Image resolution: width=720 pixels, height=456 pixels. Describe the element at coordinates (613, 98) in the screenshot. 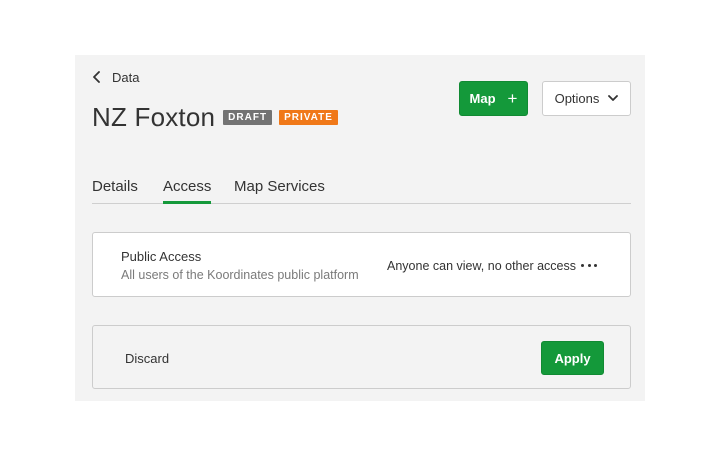

I see `chevron-down-icon` at that location.